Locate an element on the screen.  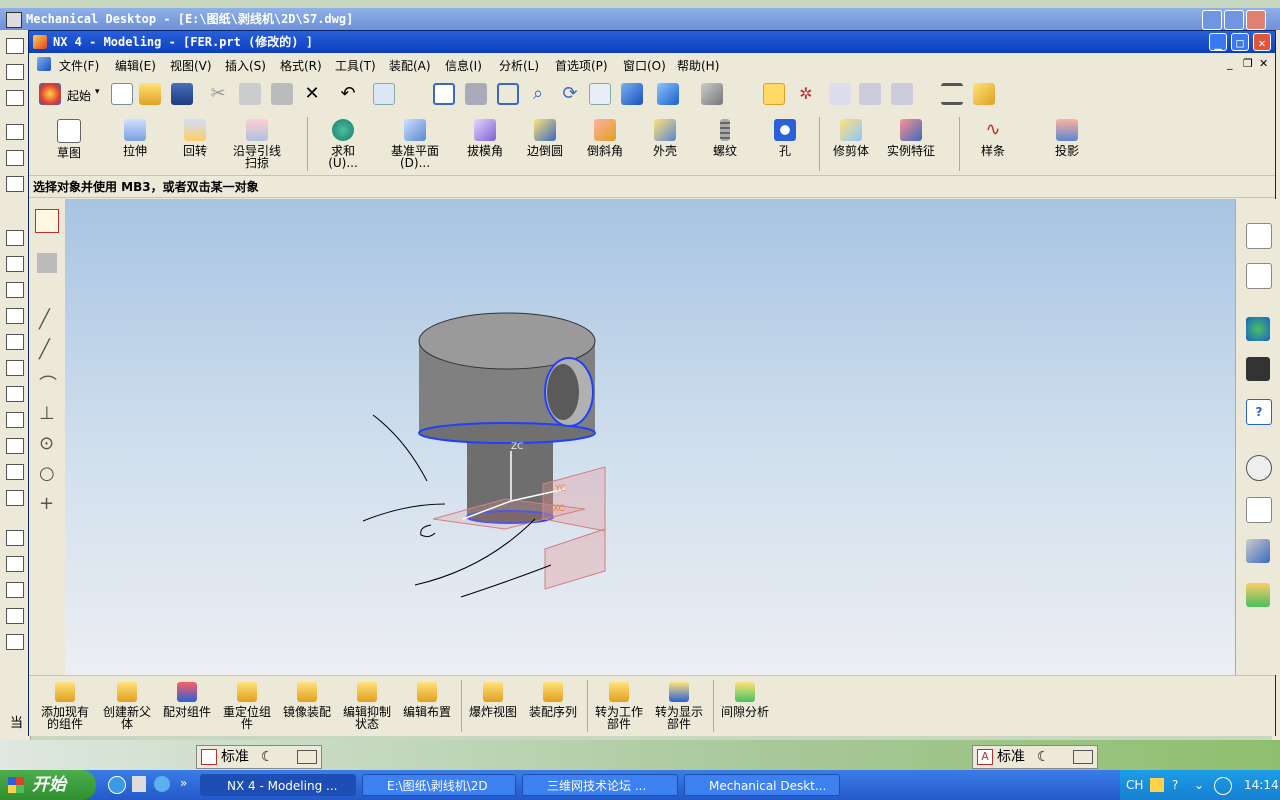
chevron-down-icon: ⌄ is located at coordinates (1199, 785).